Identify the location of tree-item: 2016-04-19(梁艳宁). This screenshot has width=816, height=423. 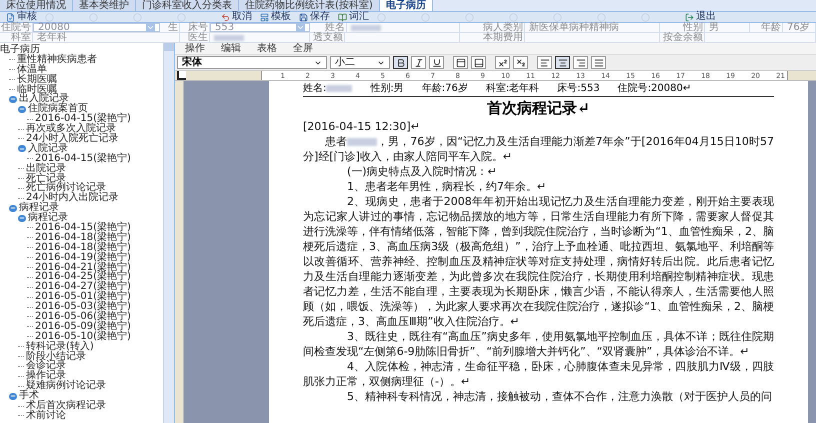
(83, 257).